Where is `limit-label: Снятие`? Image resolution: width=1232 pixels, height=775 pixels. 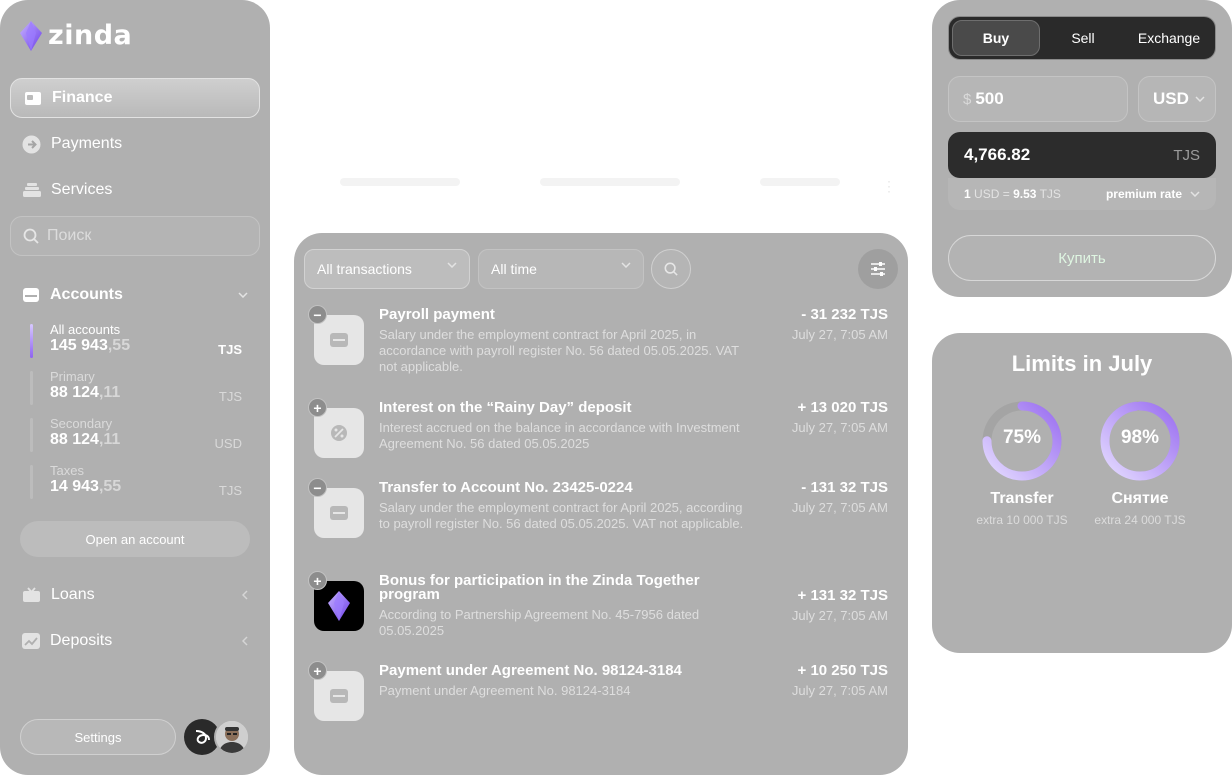
limit-label: Снятие is located at coordinates (1140, 498).